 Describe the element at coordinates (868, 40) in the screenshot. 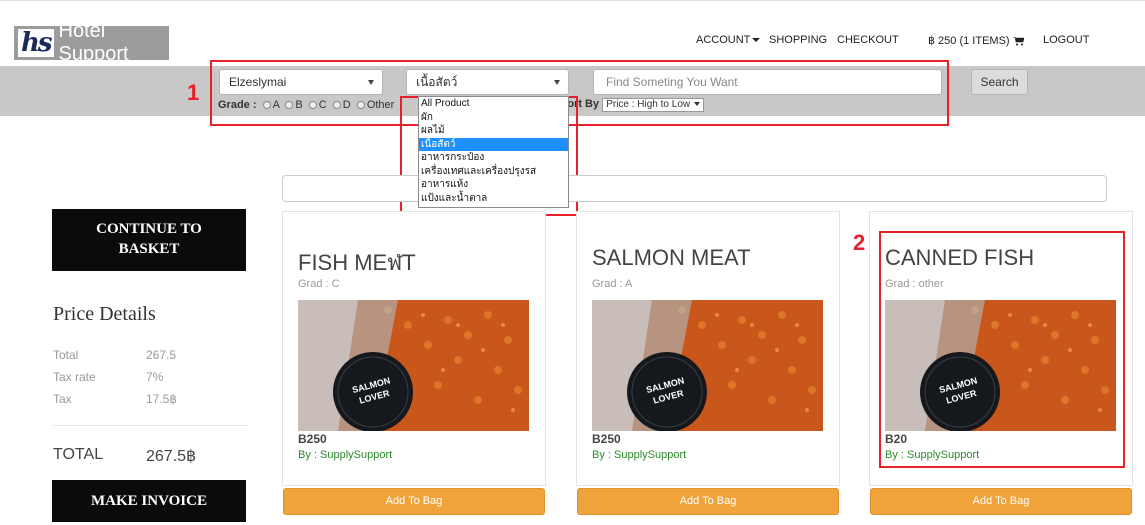

I see `nav-checkout: CHECKOUT` at that location.